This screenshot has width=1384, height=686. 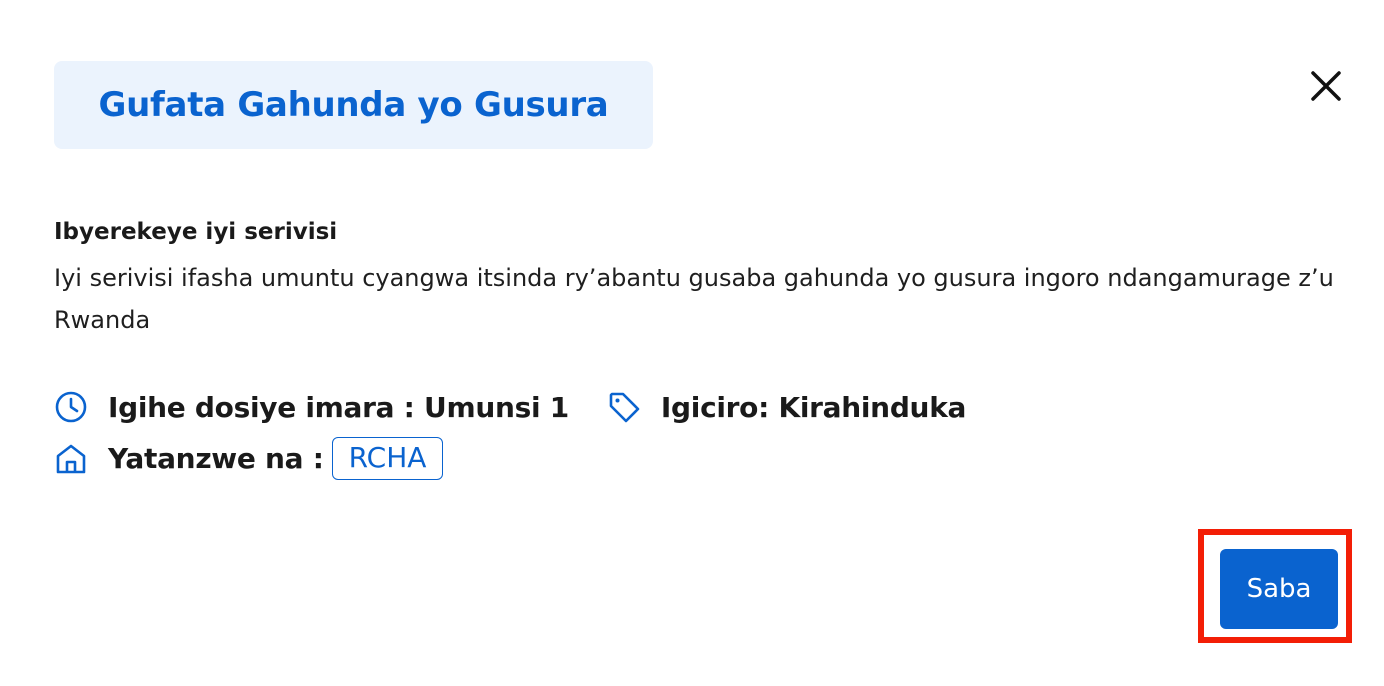 I want to click on close-button, so click(x=1326, y=88).